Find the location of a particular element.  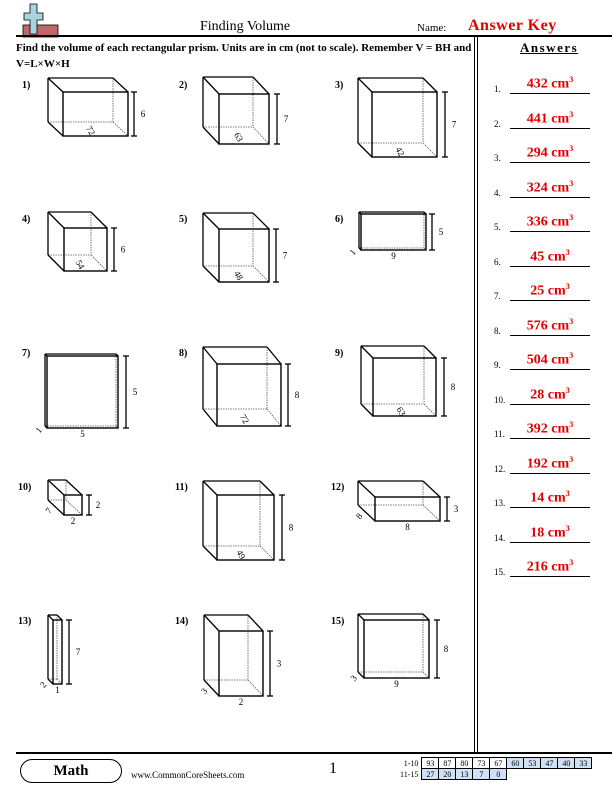

answer-item: 13. 14 cm3 is located at coordinates (549, 498).